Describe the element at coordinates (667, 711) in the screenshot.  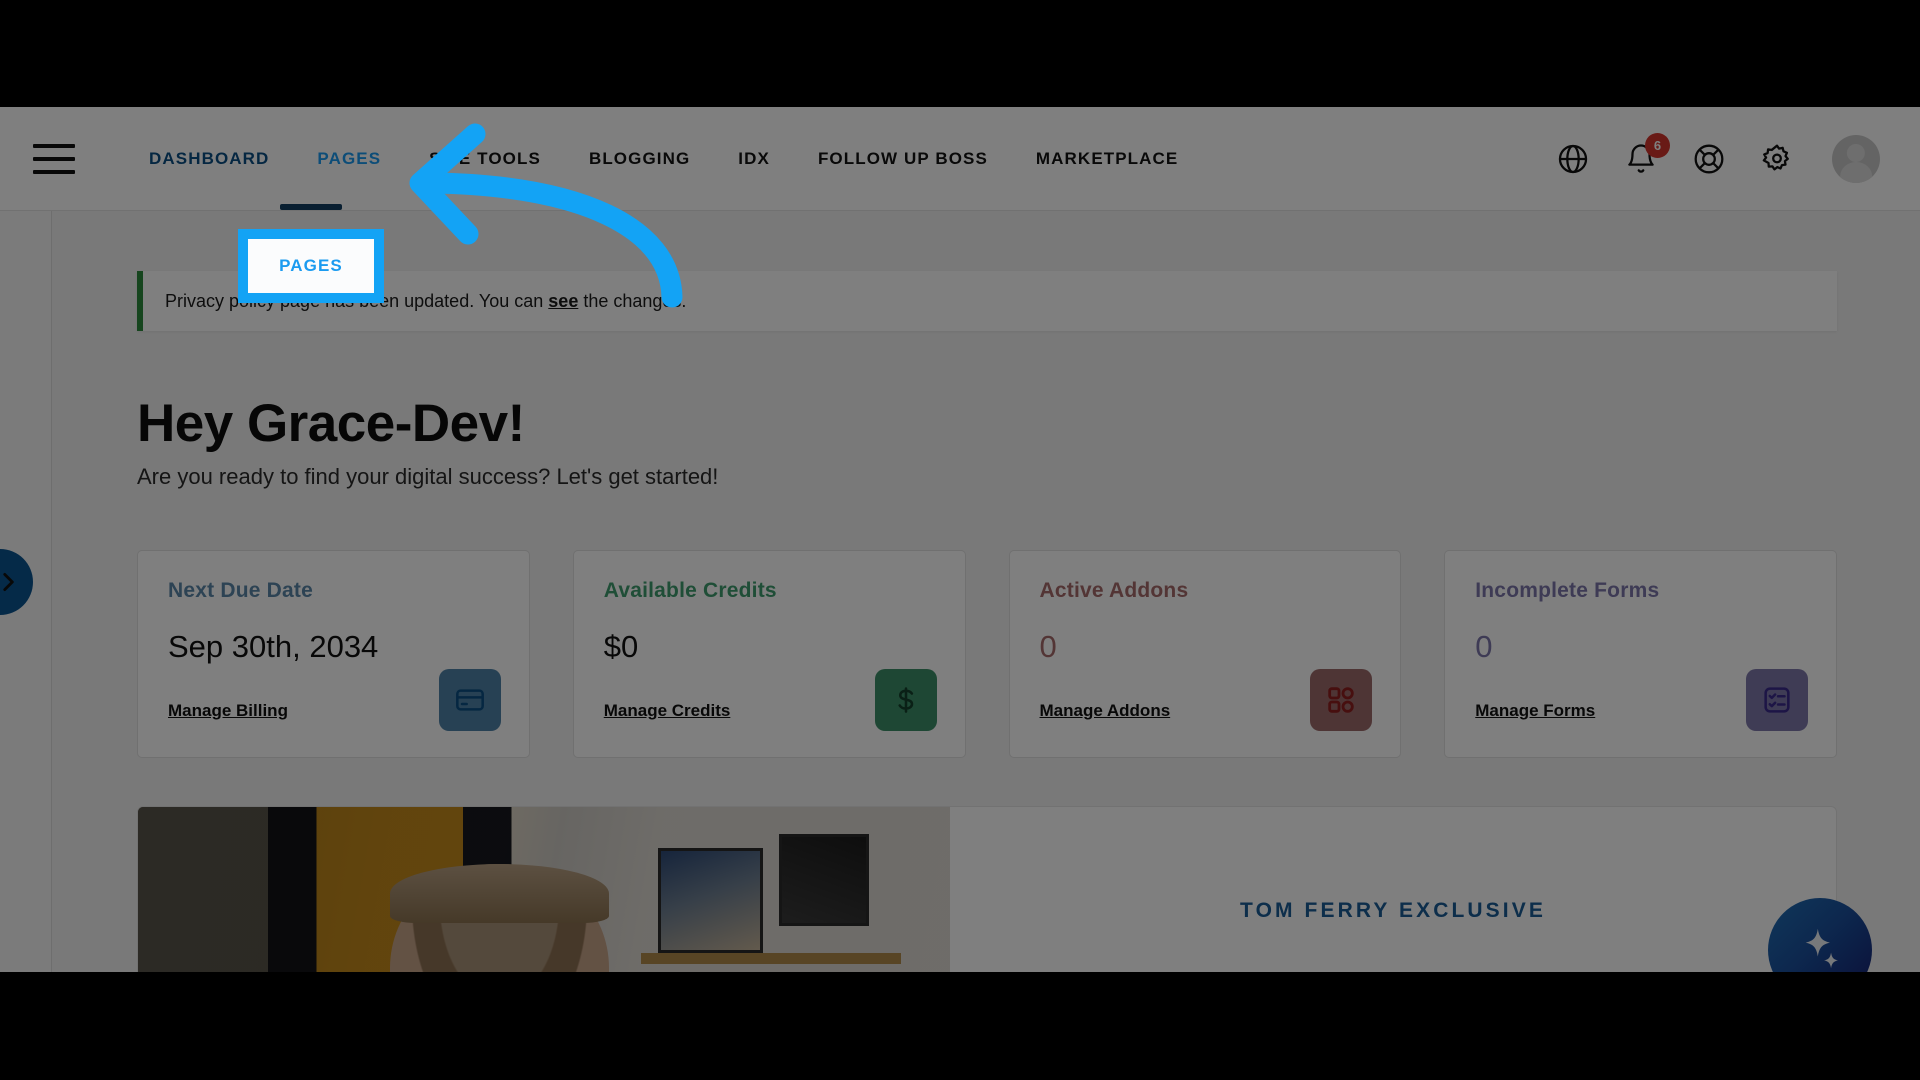
I see `manage-credits-link: Manage Credits` at that location.